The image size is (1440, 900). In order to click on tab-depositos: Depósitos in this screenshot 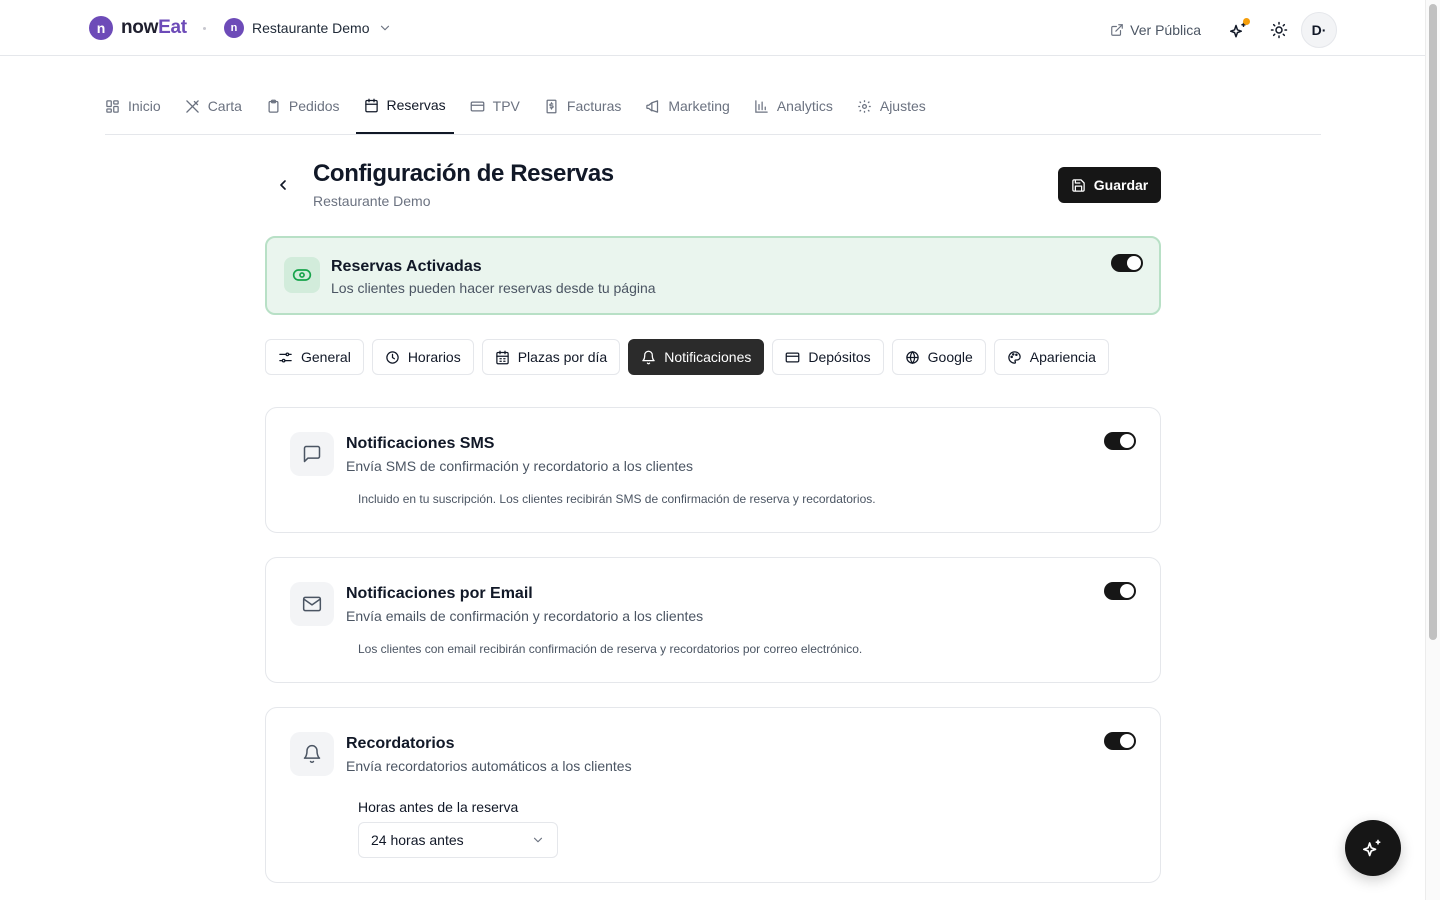, I will do `click(828, 357)`.